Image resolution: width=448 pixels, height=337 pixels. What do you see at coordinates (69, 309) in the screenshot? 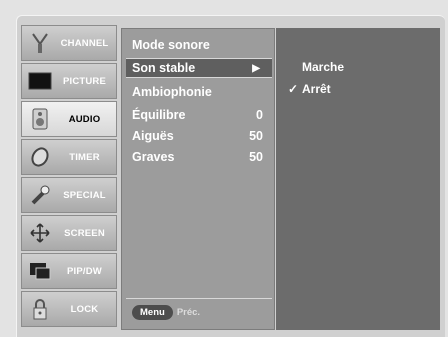
I see `sidebar-item-lock: LOCK` at bounding box center [69, 309].